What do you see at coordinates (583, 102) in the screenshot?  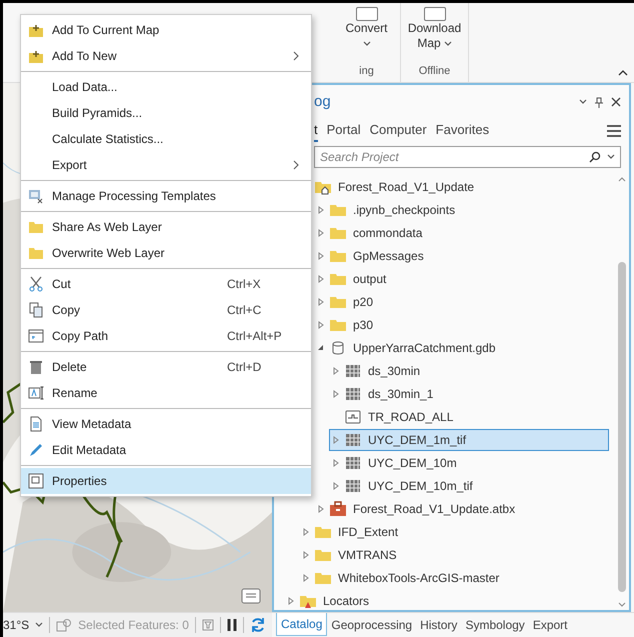 I see `pane-options-icon` at bounding box center [583, 102].